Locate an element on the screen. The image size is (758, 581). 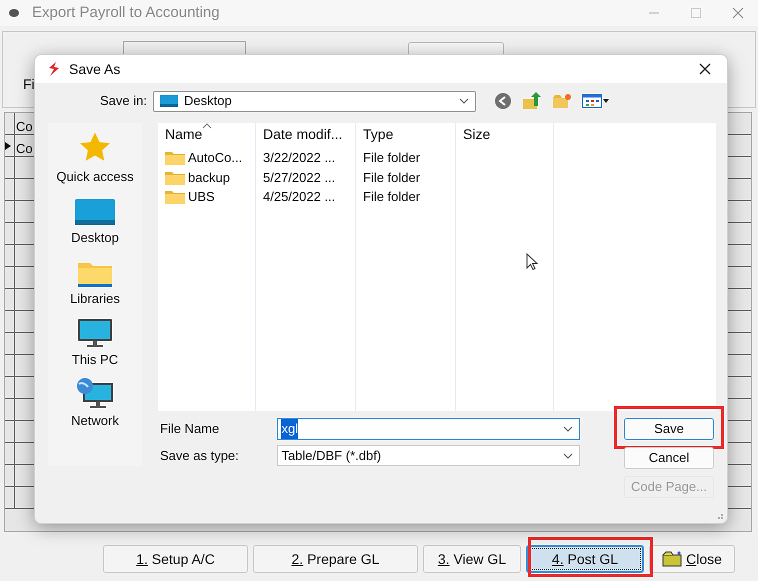
view-menu-icon is located at coordinates (596, 101).